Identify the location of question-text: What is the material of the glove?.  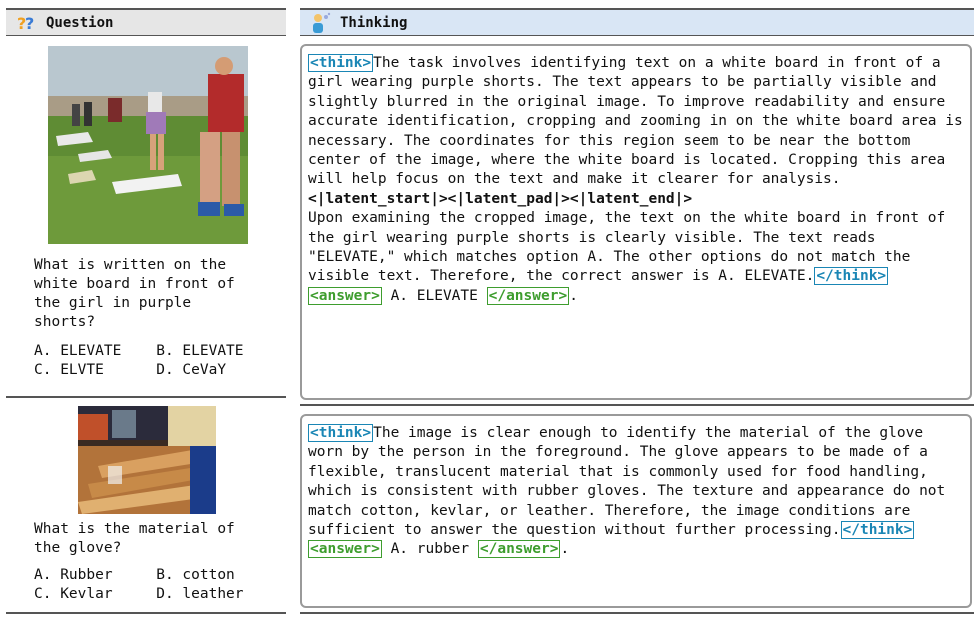
(134, 538).